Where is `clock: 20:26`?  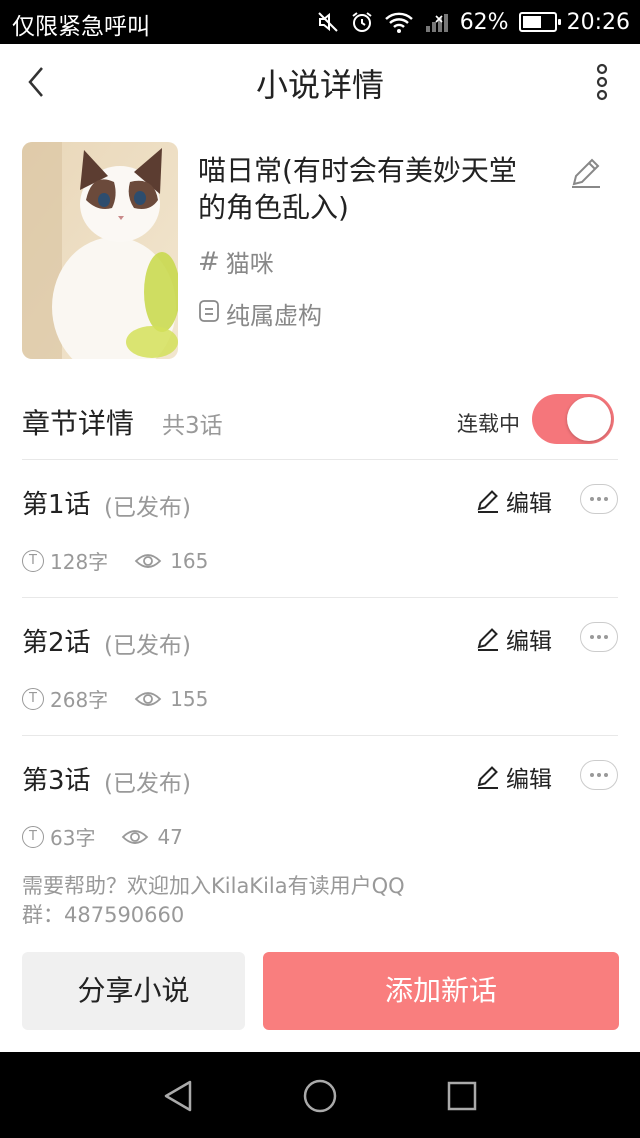 clock: 20:26 is located at coordinates (598, 22).